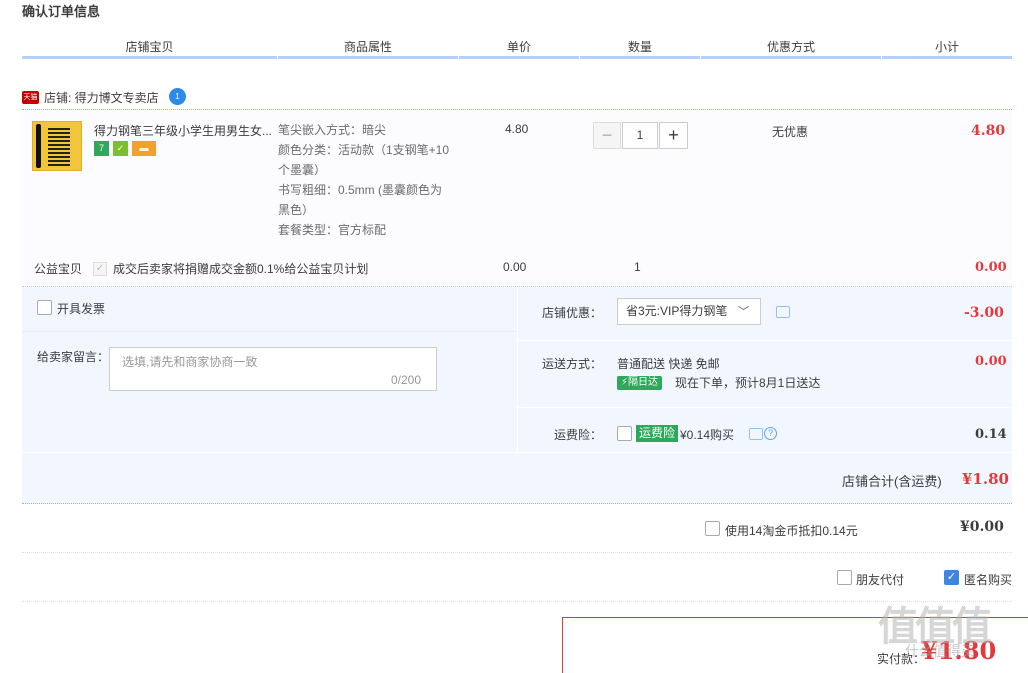 This screenshot has width=1028, height=673. I want to click on charity-subtotal: 0.00, so click(991, 267).